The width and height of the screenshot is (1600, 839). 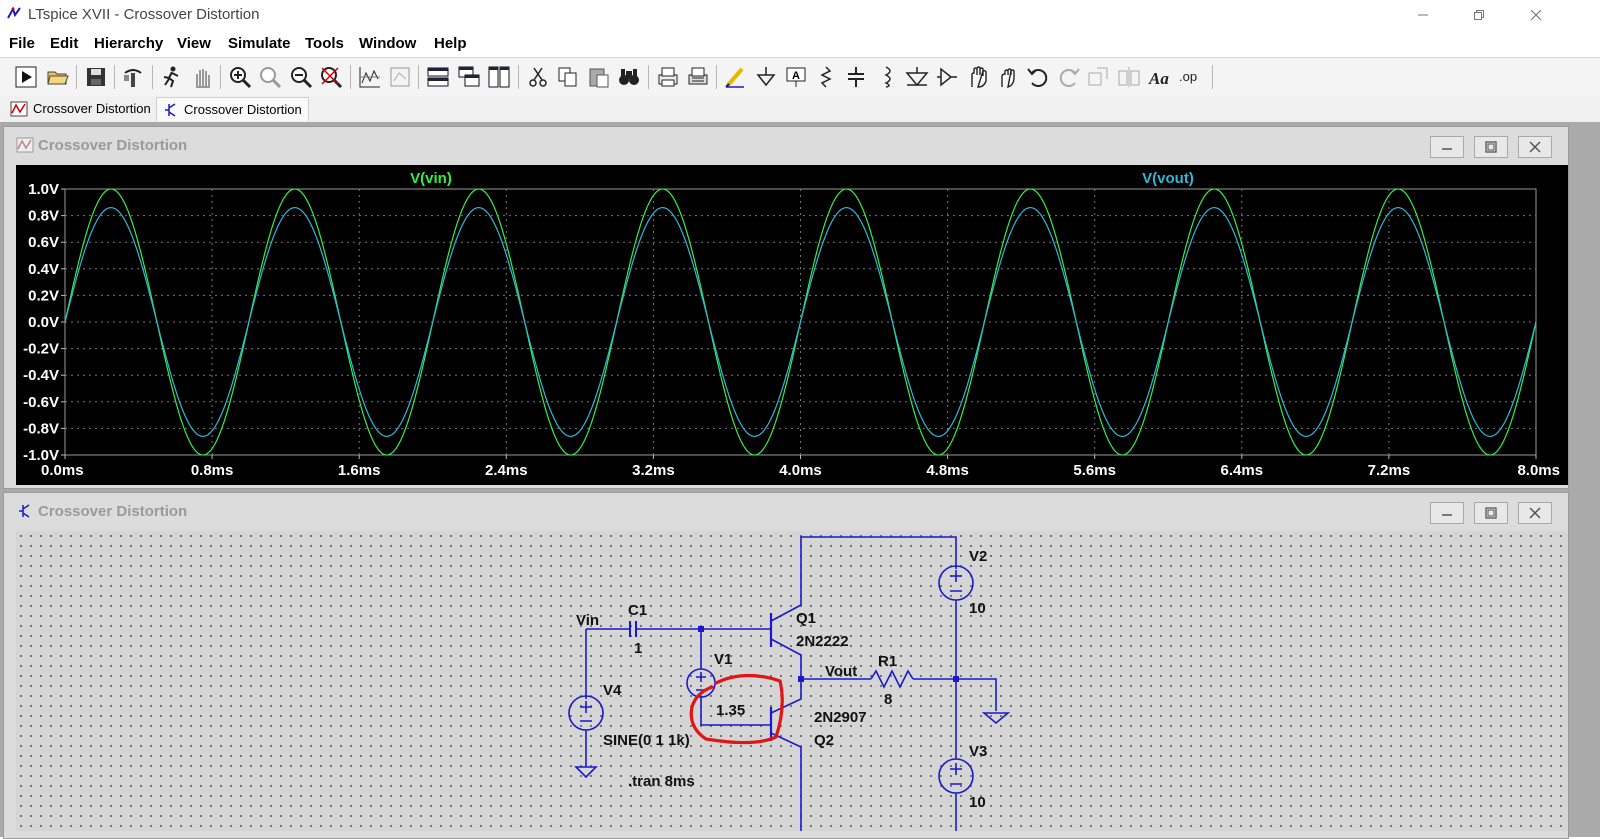 What do you see at coordinates (917, 77) in the screenshot?
I see `diode-icon` at bounding box center [917, 77].